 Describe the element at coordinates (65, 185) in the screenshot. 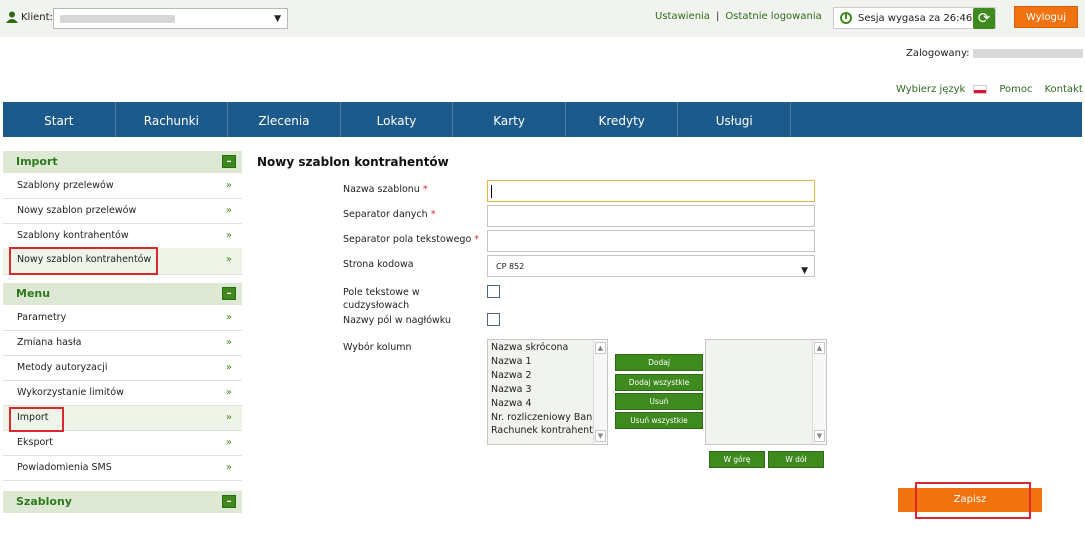

I see `sidebar-item-label: Szablony przelewów` at that location.